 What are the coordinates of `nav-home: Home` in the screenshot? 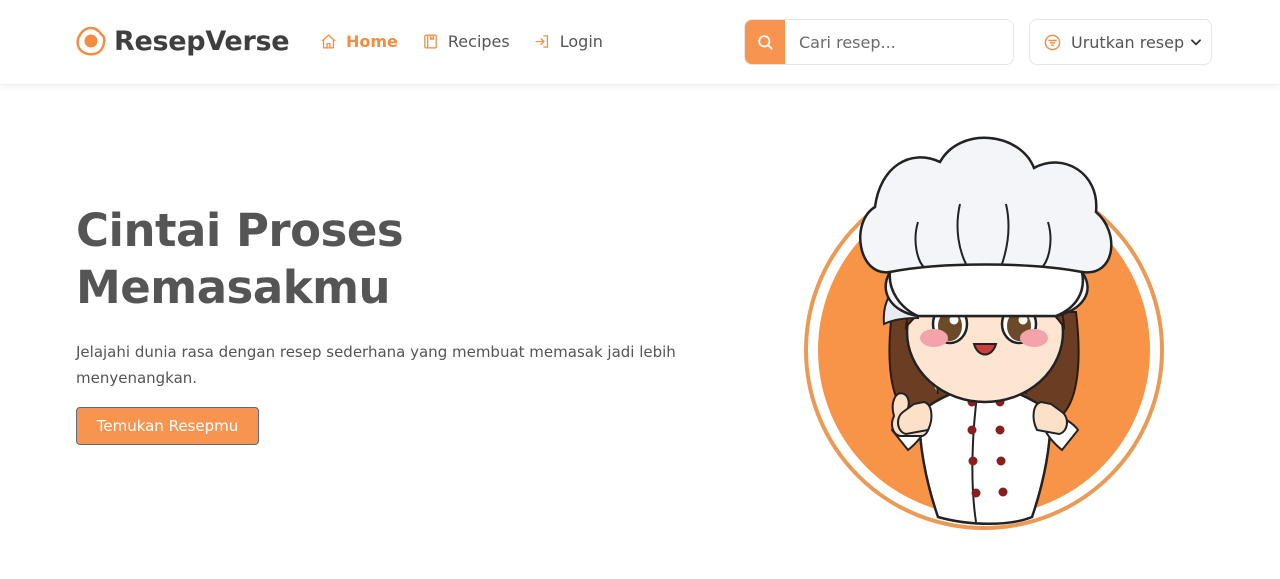 It's located at (359, 41).